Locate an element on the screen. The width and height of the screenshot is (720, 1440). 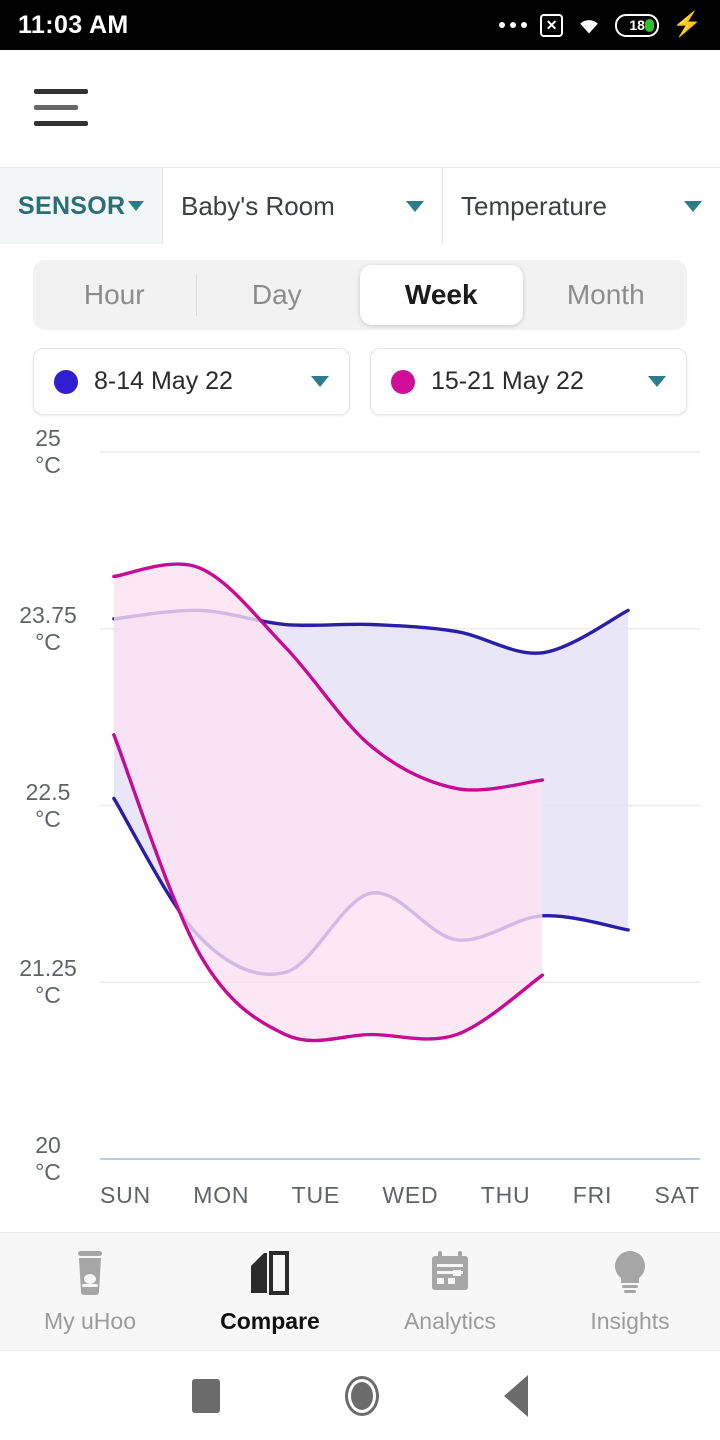
x-axis-labels: SUN MON TUE WED THU FRI SAT is located at coordinates (400, 1195).